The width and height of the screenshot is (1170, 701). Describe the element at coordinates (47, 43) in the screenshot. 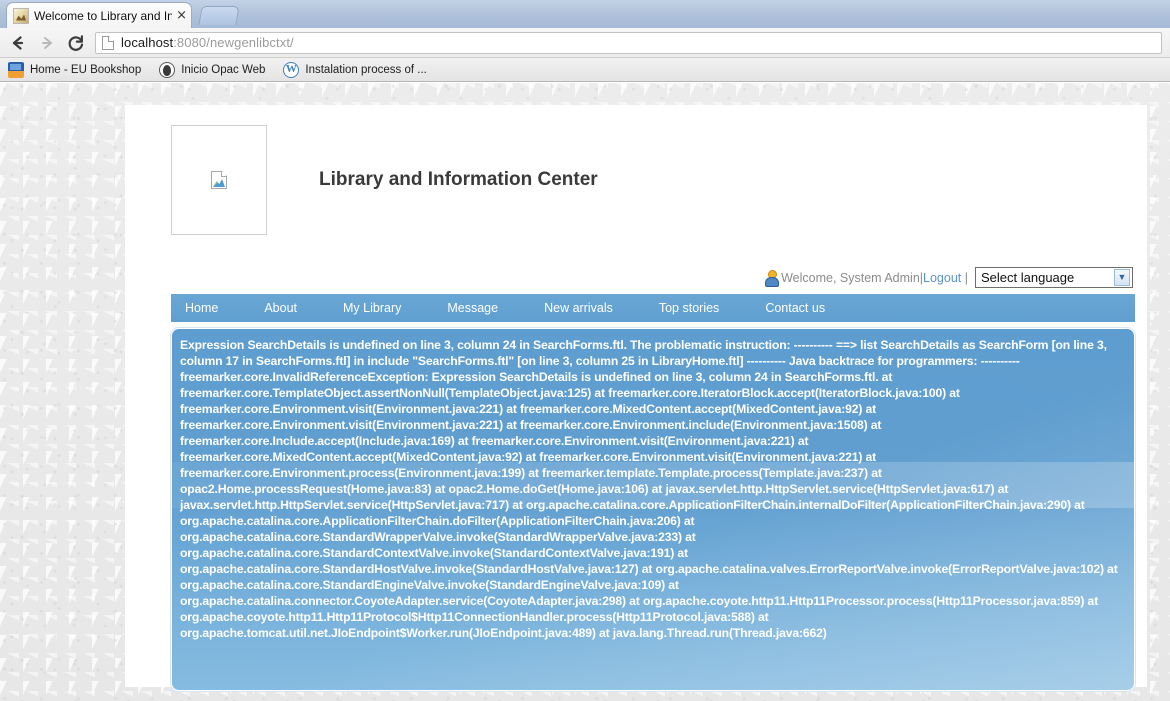

I see `forward-arrow-icon` at that location.